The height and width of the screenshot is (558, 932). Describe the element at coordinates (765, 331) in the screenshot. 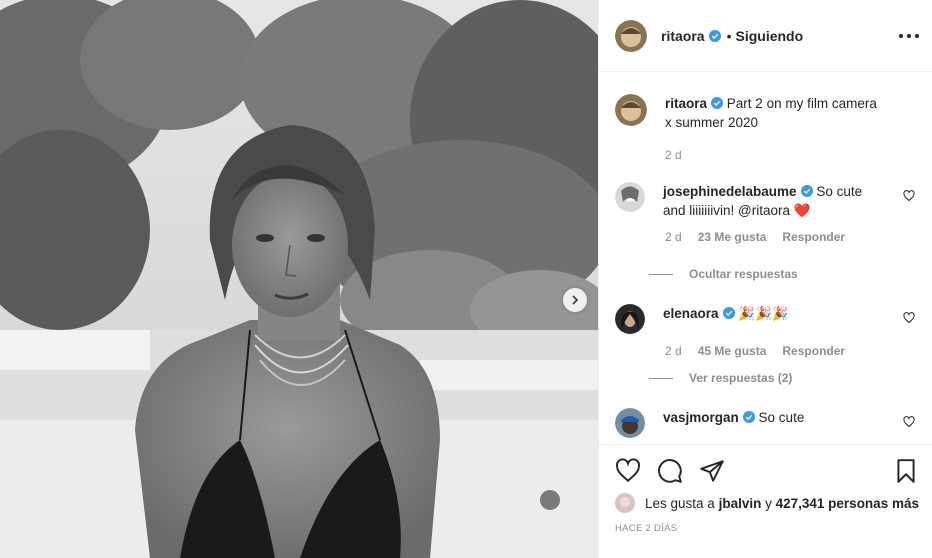

I see `comment-item: elenaora 🎉🎉🎉 2 d 45 Me gusta Responder` at that location.